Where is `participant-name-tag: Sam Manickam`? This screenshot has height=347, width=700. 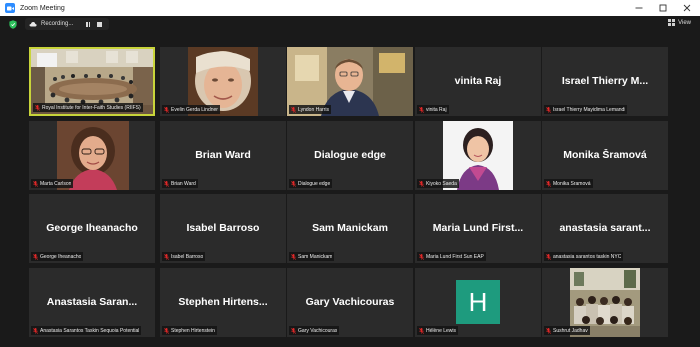 participant-name-tag: Sam Manickam is located at coordinates (312, 256).